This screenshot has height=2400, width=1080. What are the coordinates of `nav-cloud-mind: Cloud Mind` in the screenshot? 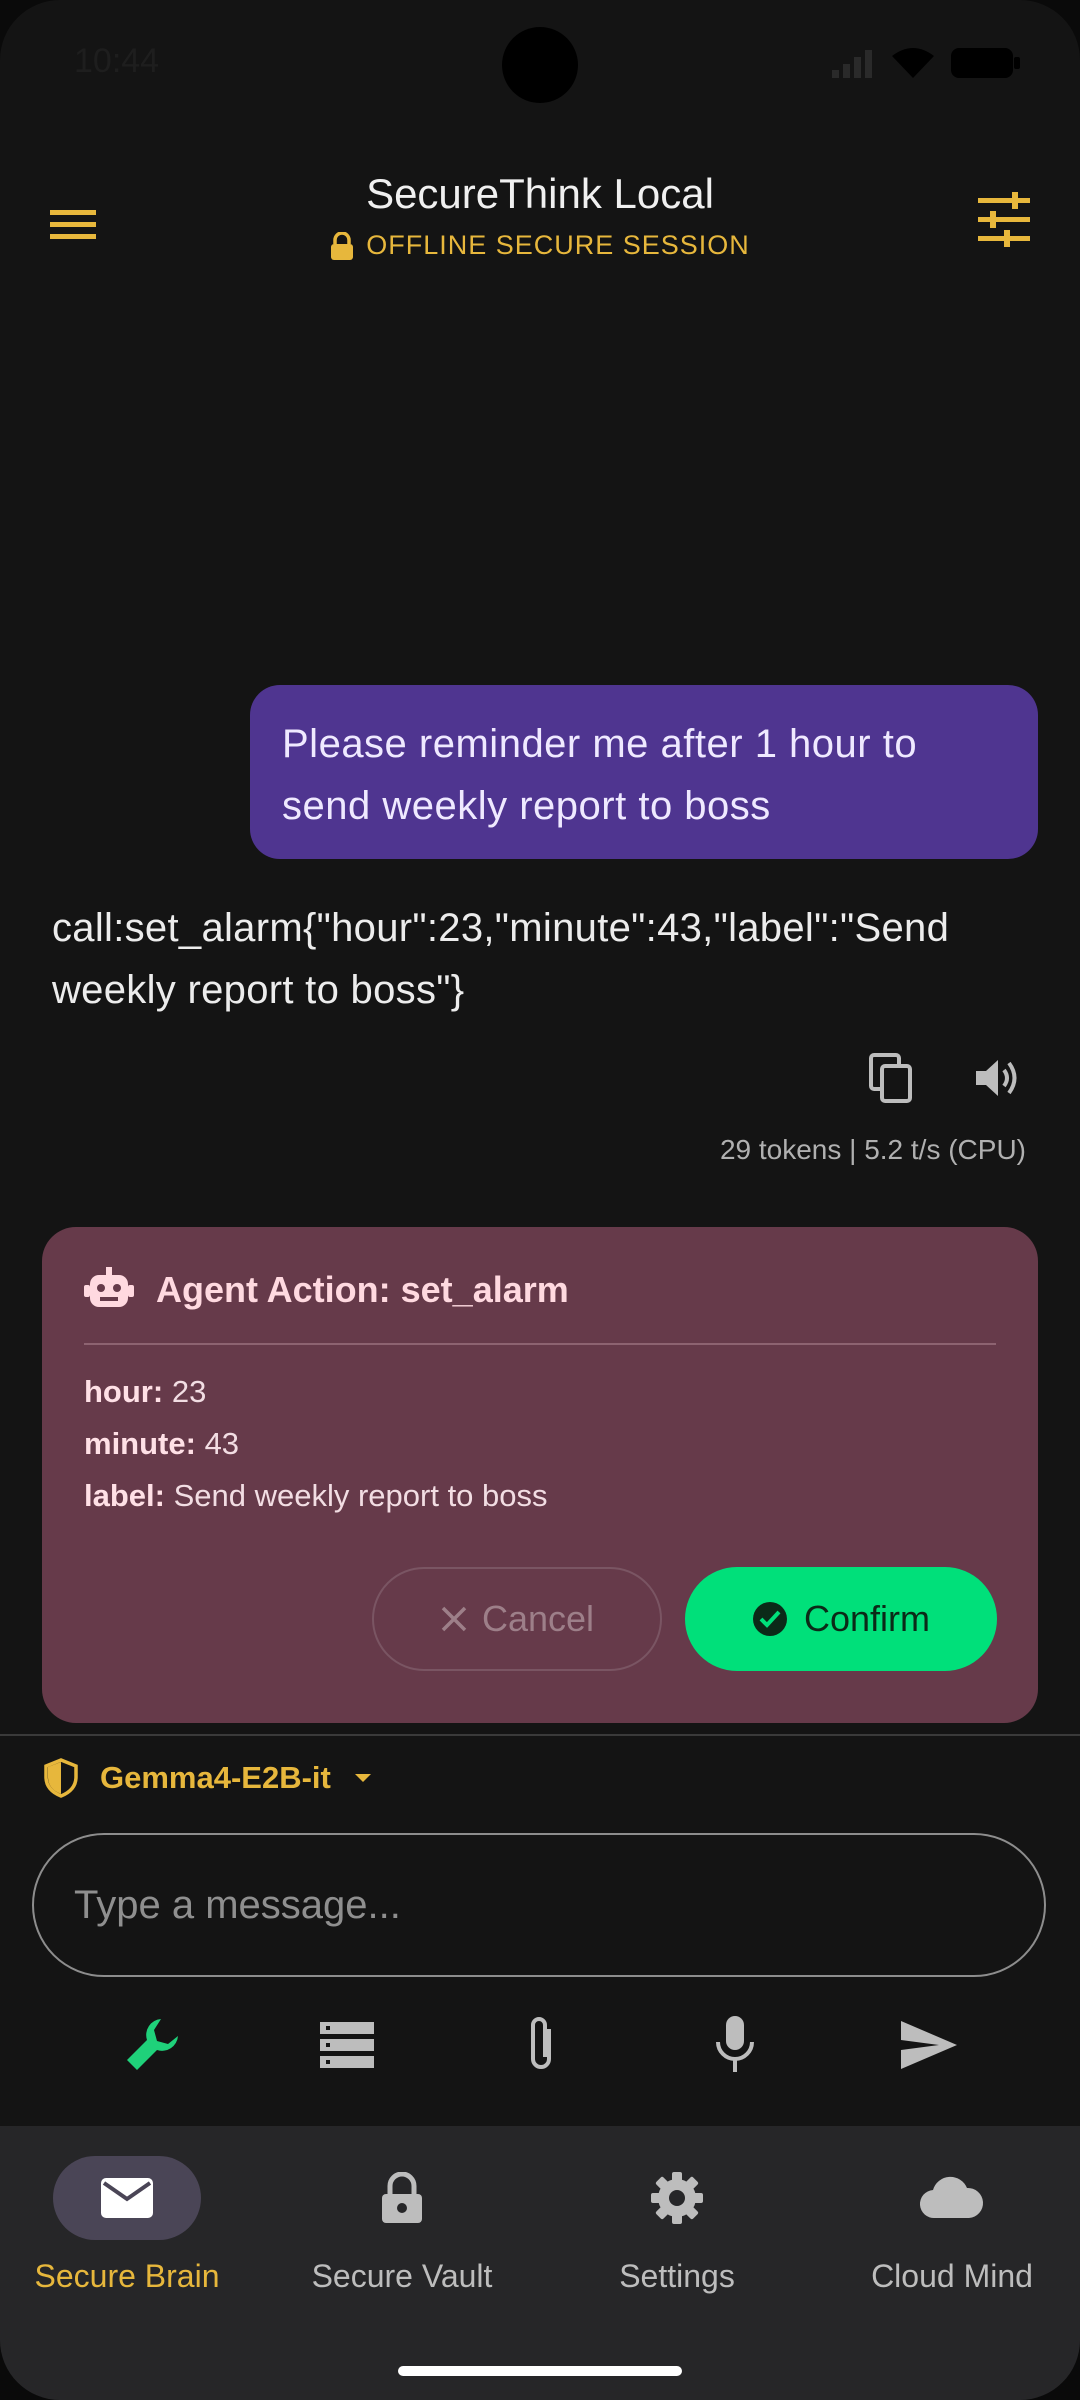 It's located at (948, 2225).